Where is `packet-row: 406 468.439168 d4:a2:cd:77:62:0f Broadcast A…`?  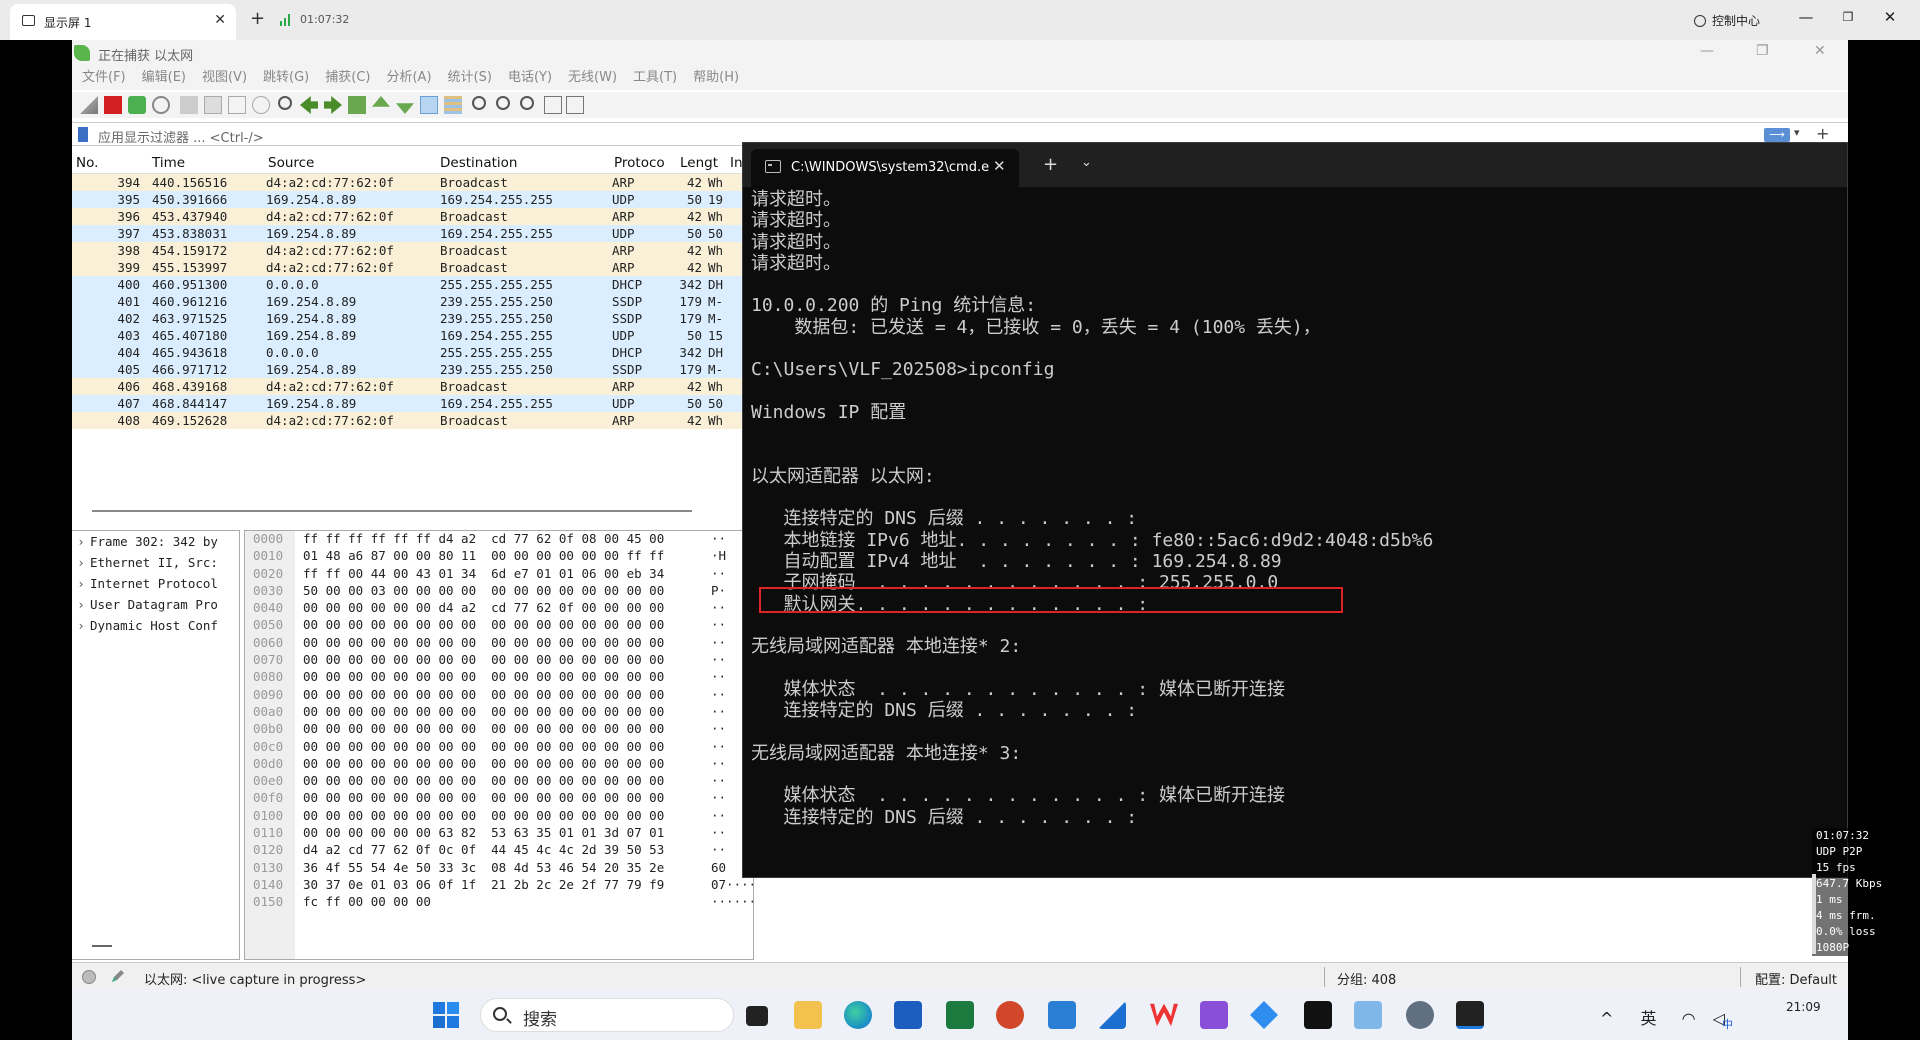
packet-row: 406 468.439168 d4:a2:cd:77:62:0f Broadcast A… is located at coordinates (412, 386).